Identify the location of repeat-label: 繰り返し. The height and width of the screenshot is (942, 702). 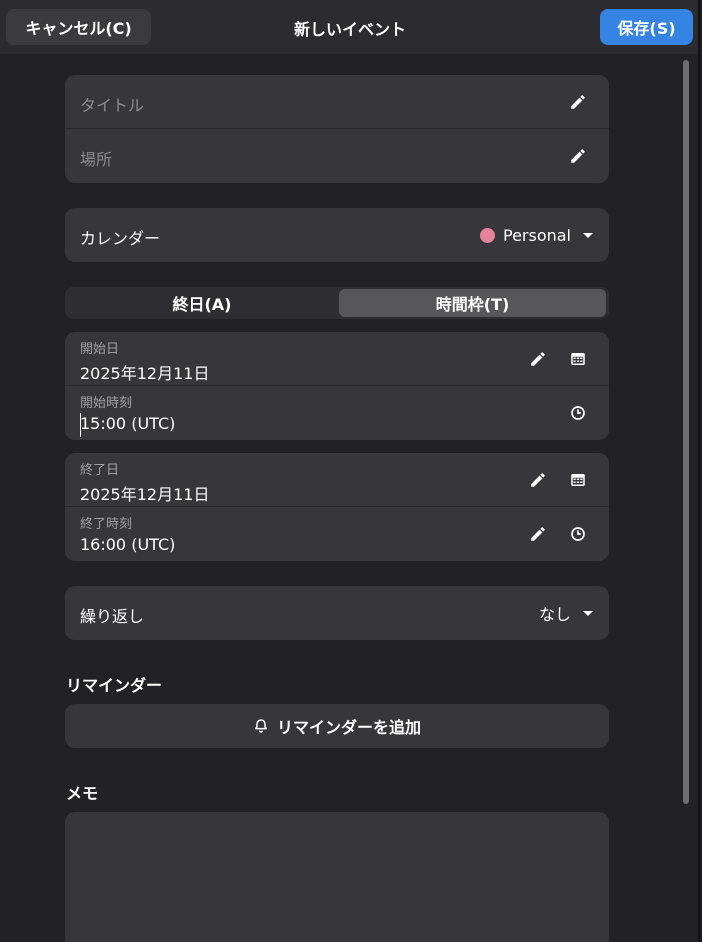
(112, 616).